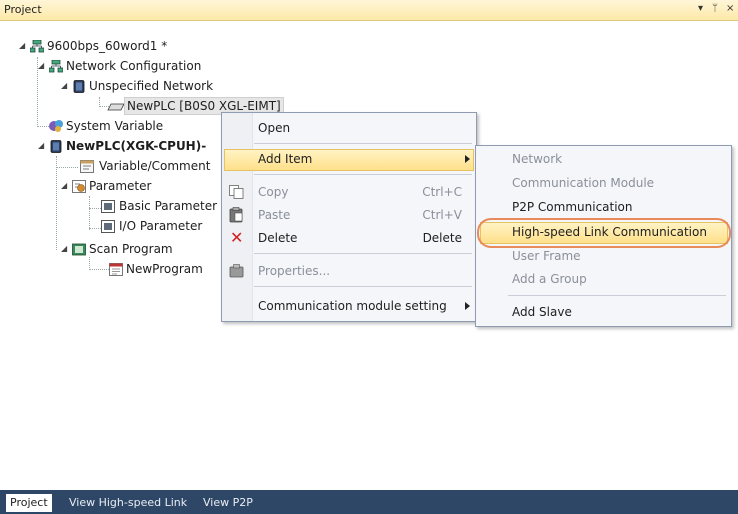 This screenshot has height=514, width=738. Describe the element at coordinates (236, 271) in the screenshot. I see `properties-icon` at that location.